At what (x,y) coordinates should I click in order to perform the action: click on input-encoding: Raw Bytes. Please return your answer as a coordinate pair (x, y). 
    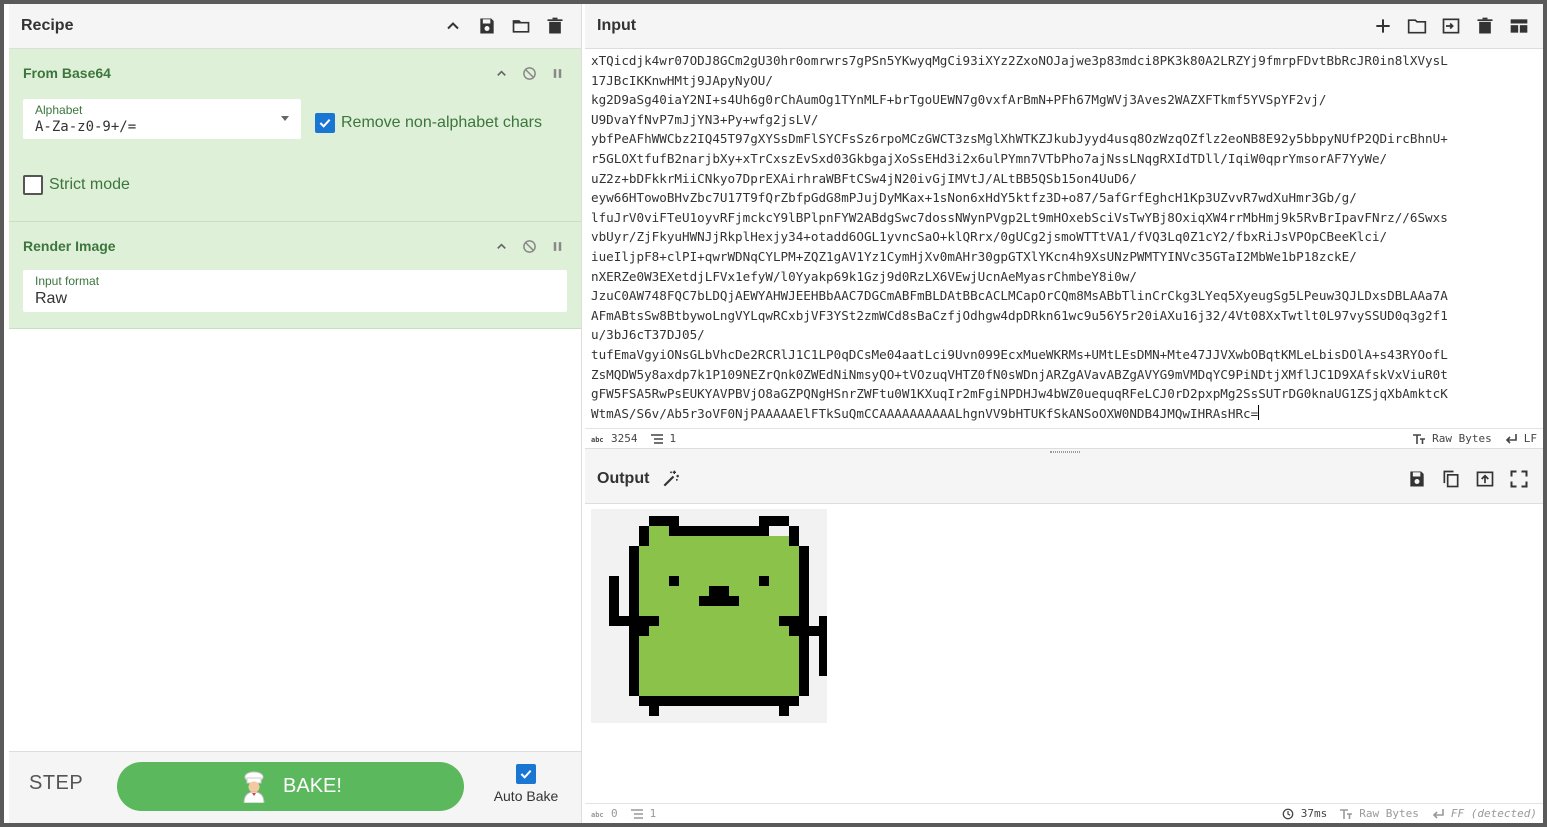
    Looking at the image, I should click on (1452, 438).